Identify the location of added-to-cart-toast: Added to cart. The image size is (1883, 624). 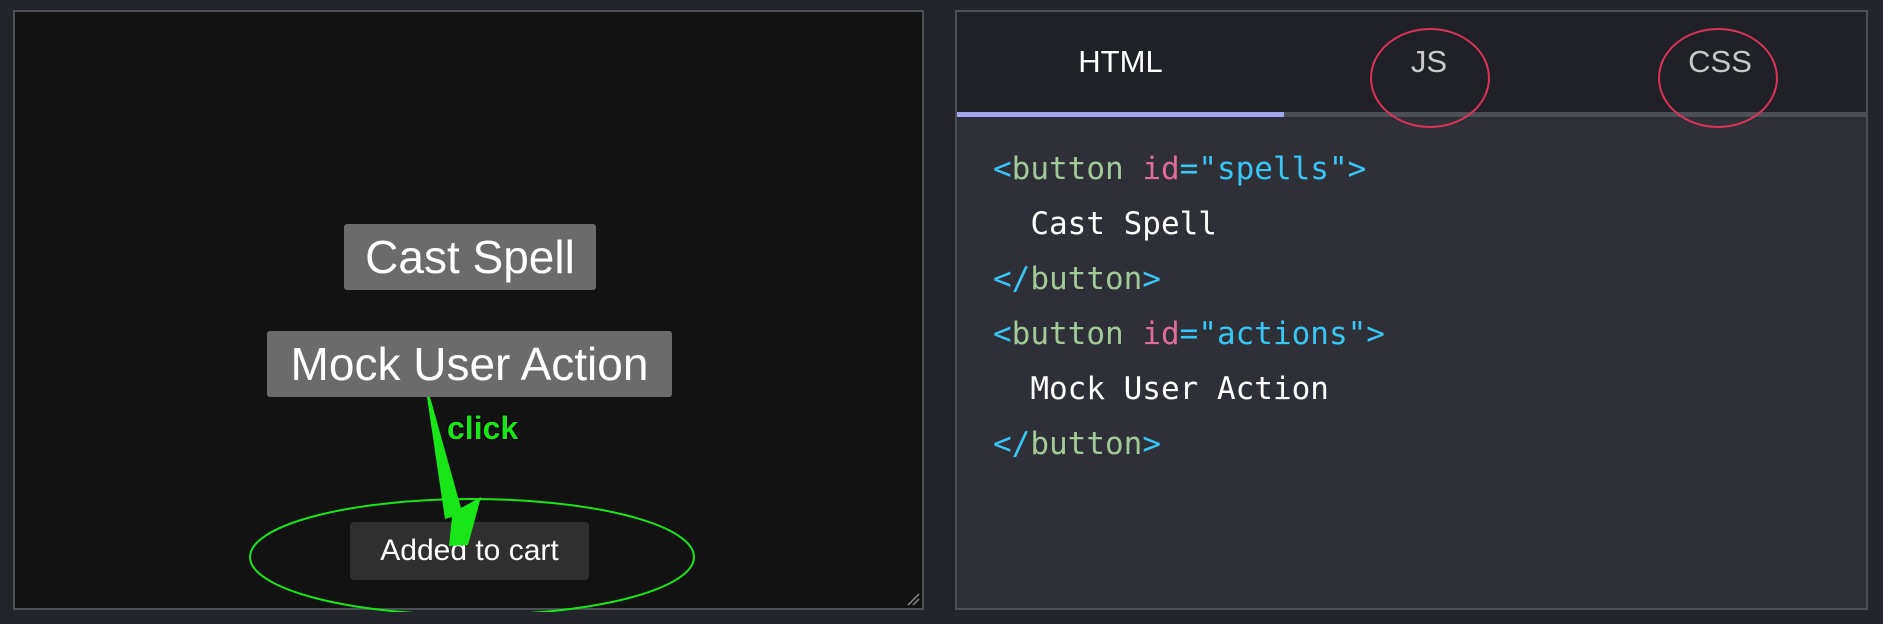
(469, 551).